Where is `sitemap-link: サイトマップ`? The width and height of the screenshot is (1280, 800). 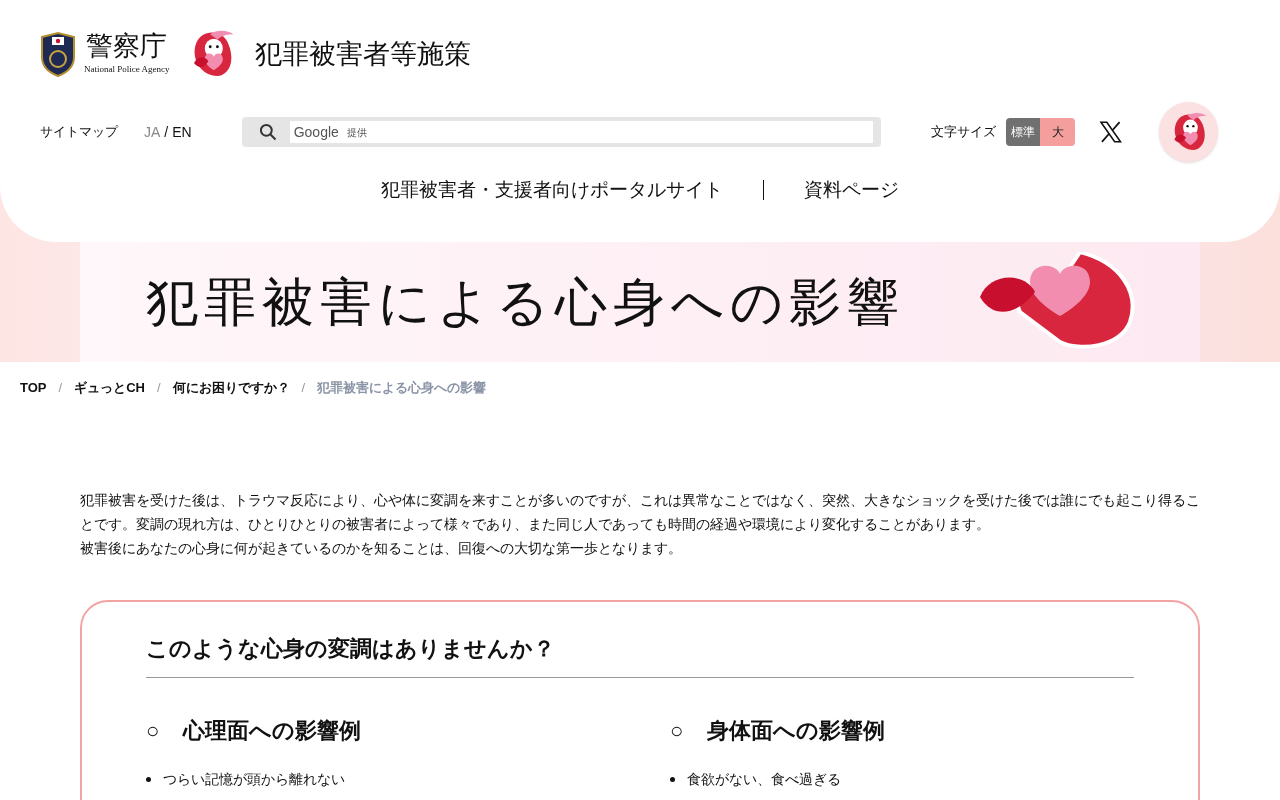
sitemap-link: サイトマップ is located at coordinates (79, 132).